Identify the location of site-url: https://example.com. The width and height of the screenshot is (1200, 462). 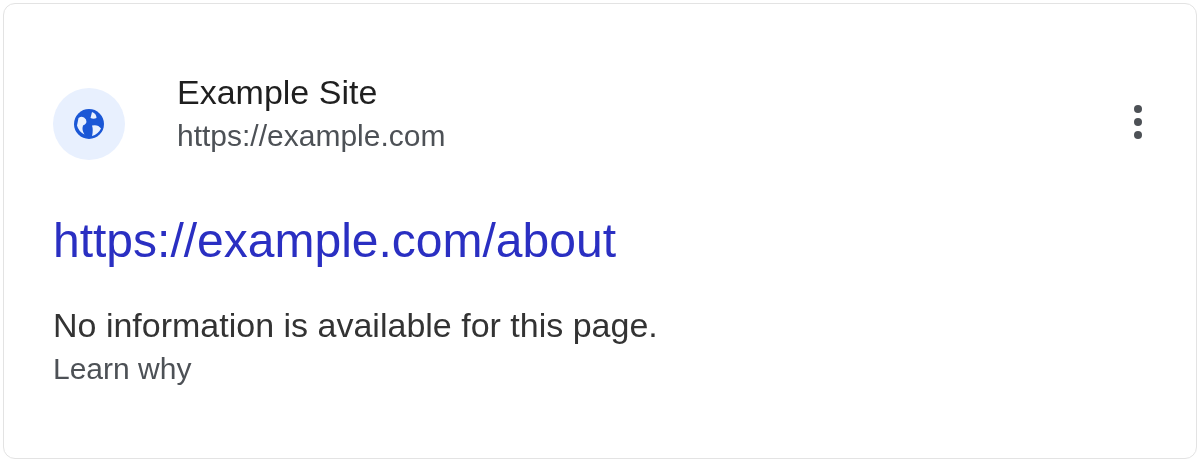
(312, 136).